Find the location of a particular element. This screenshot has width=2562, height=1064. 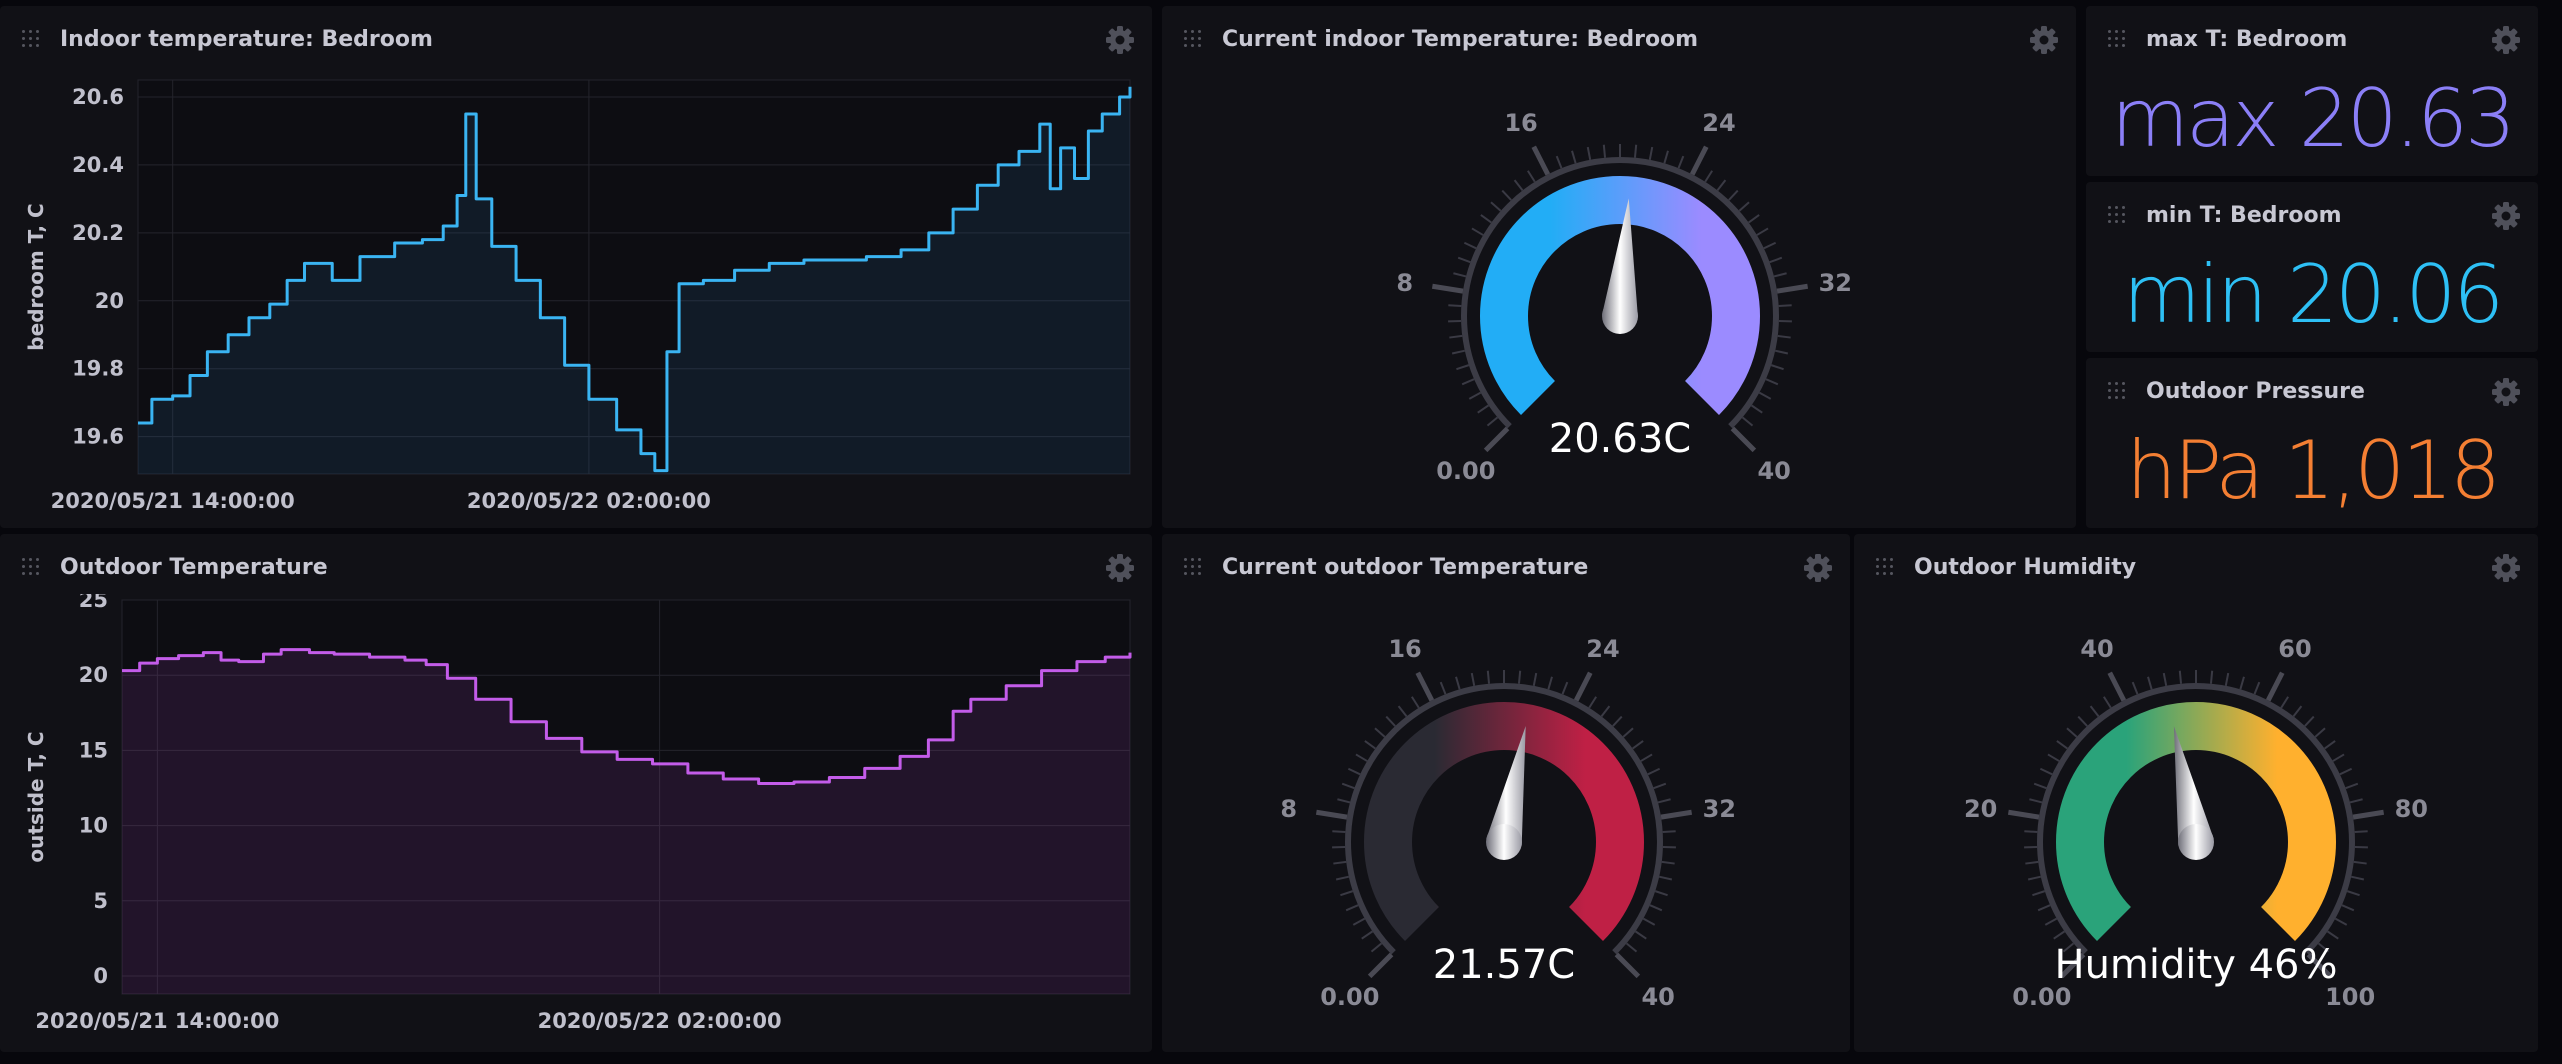

indoor-temperature-gauge: 0.00 8 16 24 32 40 20.63C is located at coordinates (1624, 297).